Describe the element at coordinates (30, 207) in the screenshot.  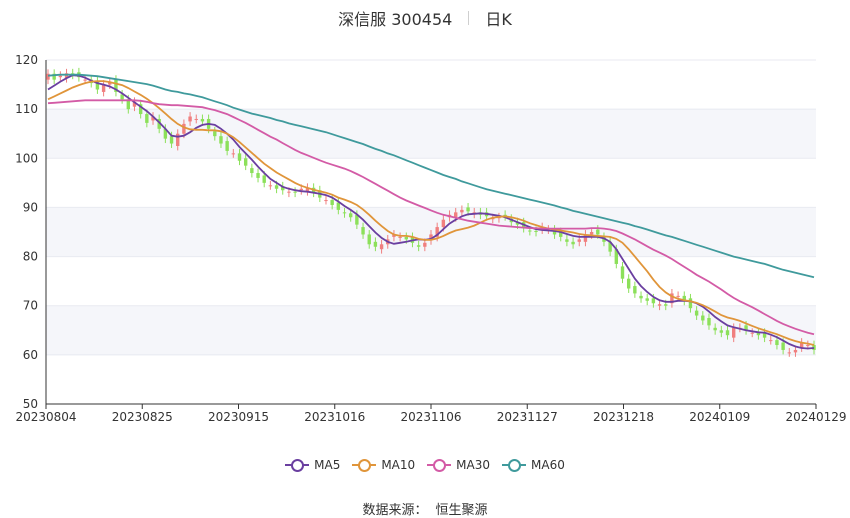
I see `y-tick-label: 90` at that location.